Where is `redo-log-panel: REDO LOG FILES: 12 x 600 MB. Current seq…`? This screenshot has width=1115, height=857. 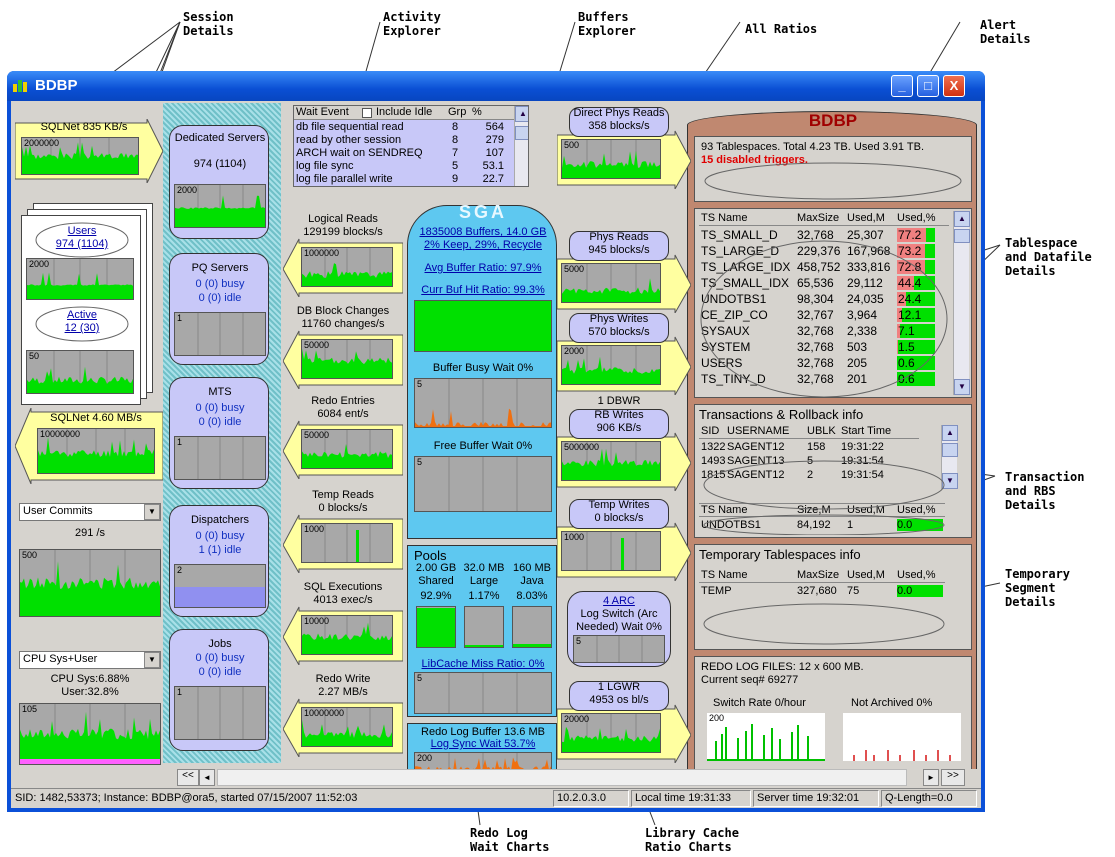 redo-log-panel: REDO LOG FILES: 12 x 600 MB. Current seq… is located at coordinates (833, 720).